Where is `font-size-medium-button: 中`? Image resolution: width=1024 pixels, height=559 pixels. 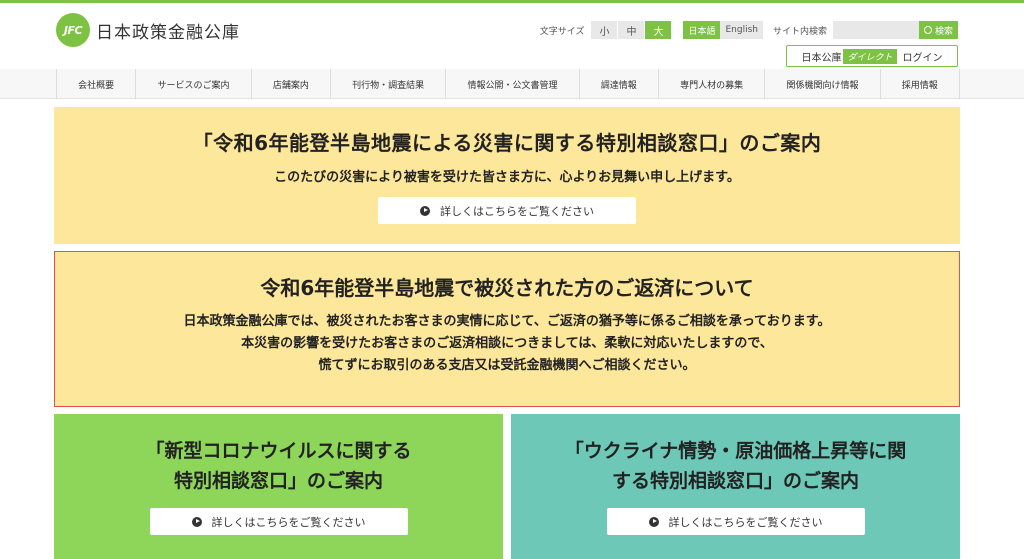
font-size-medium-button: 中 is located at coordinates (631, 30).